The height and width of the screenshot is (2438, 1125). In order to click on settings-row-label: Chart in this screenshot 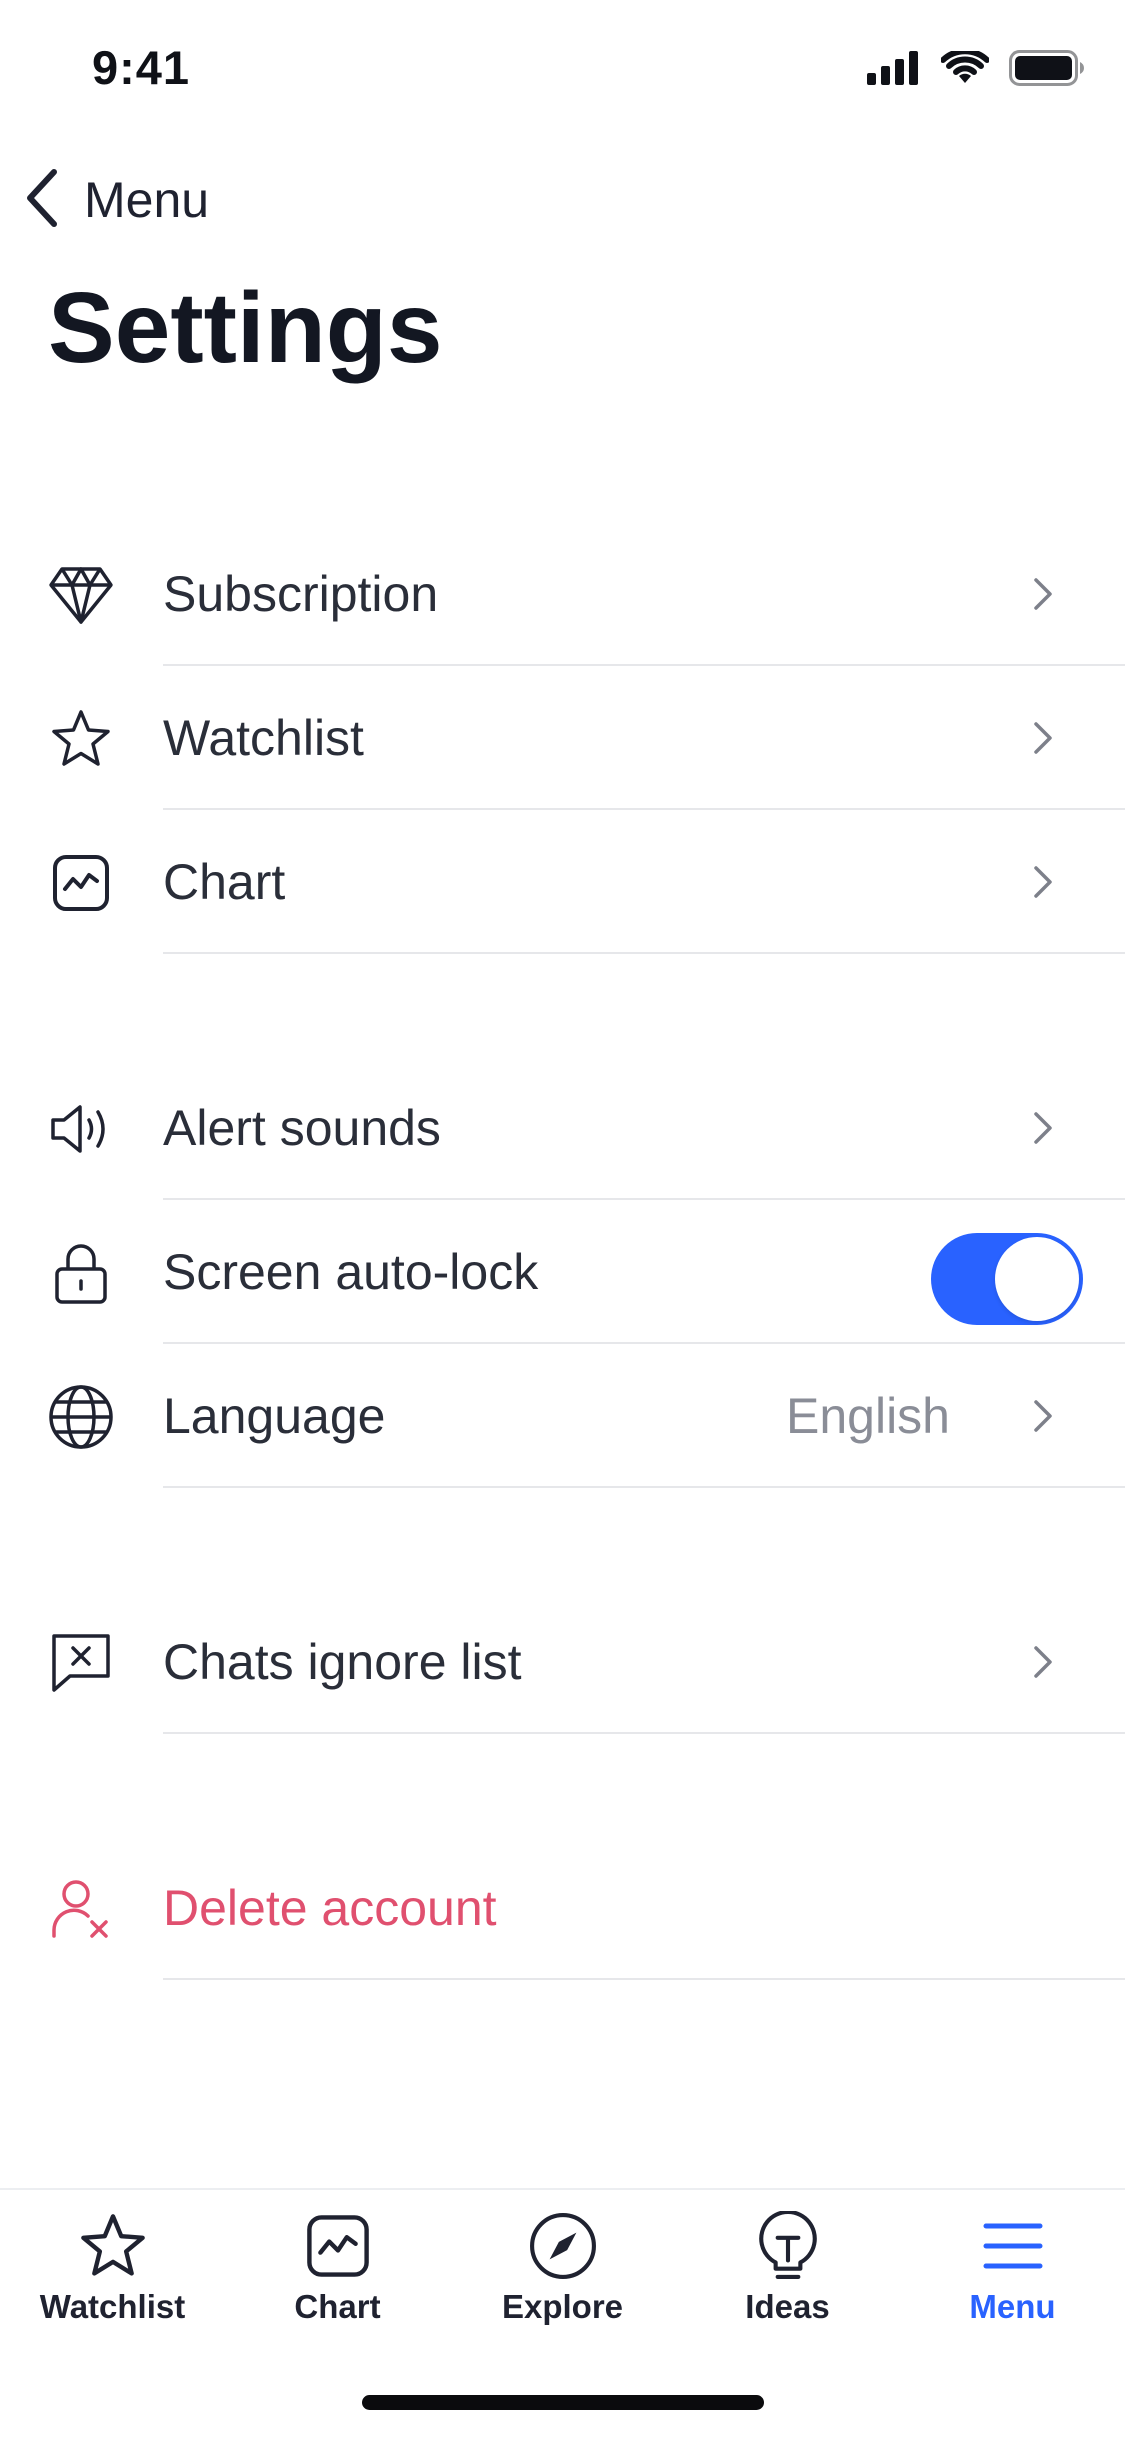, I will do `click(224, 882)`.